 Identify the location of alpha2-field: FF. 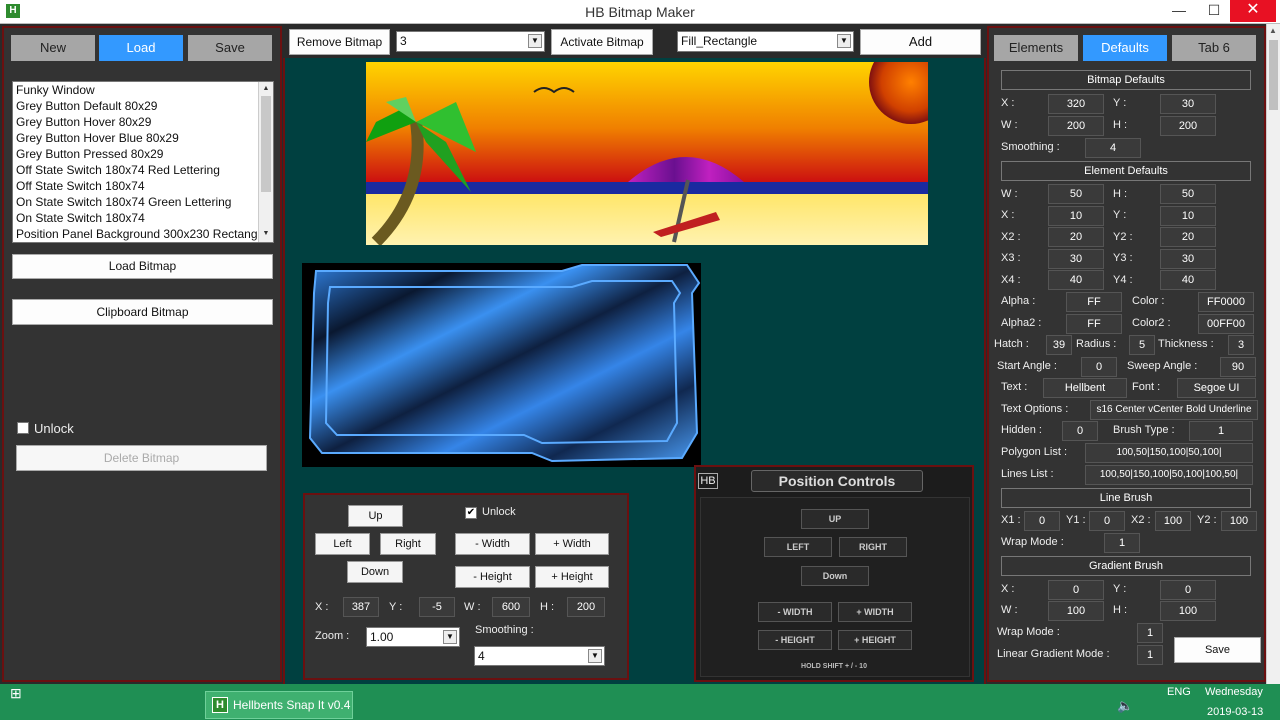
(1094, 324).